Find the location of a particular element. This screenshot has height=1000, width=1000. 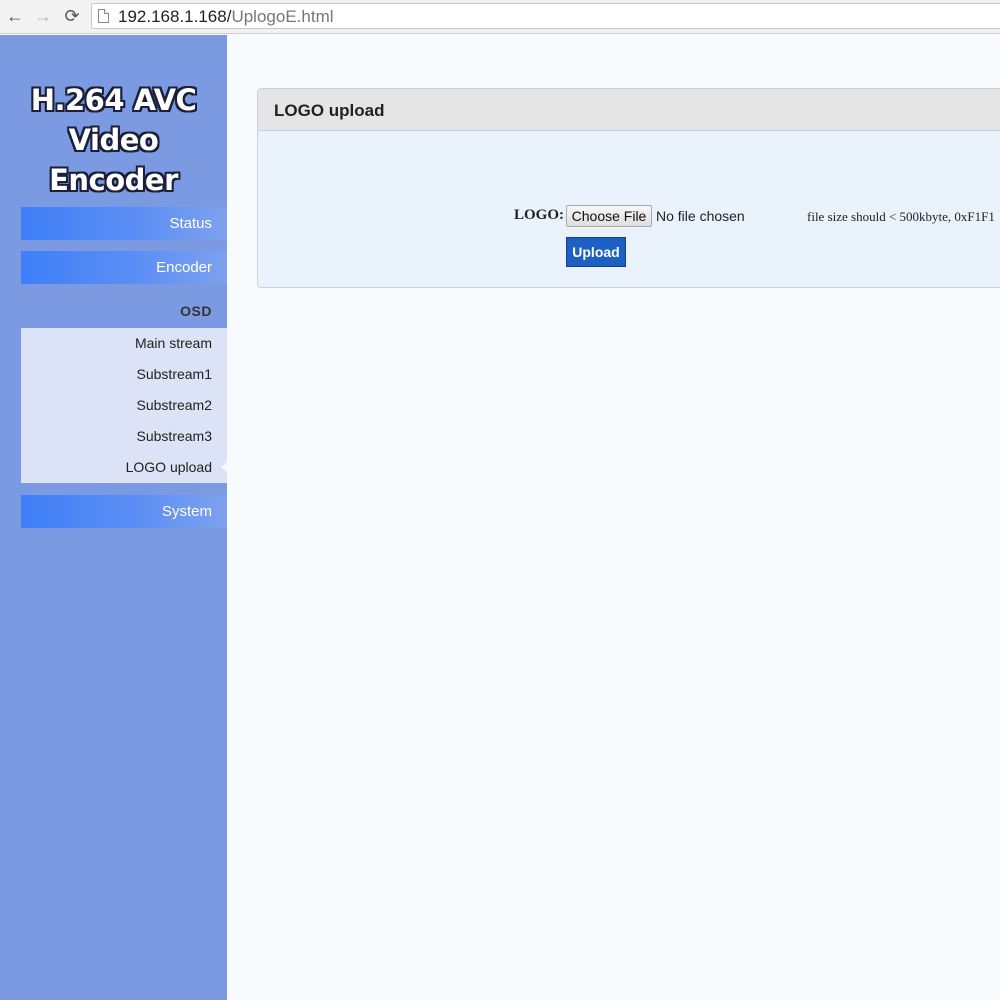

forward-arrow-icon: → is located at coordinates (43, 16).